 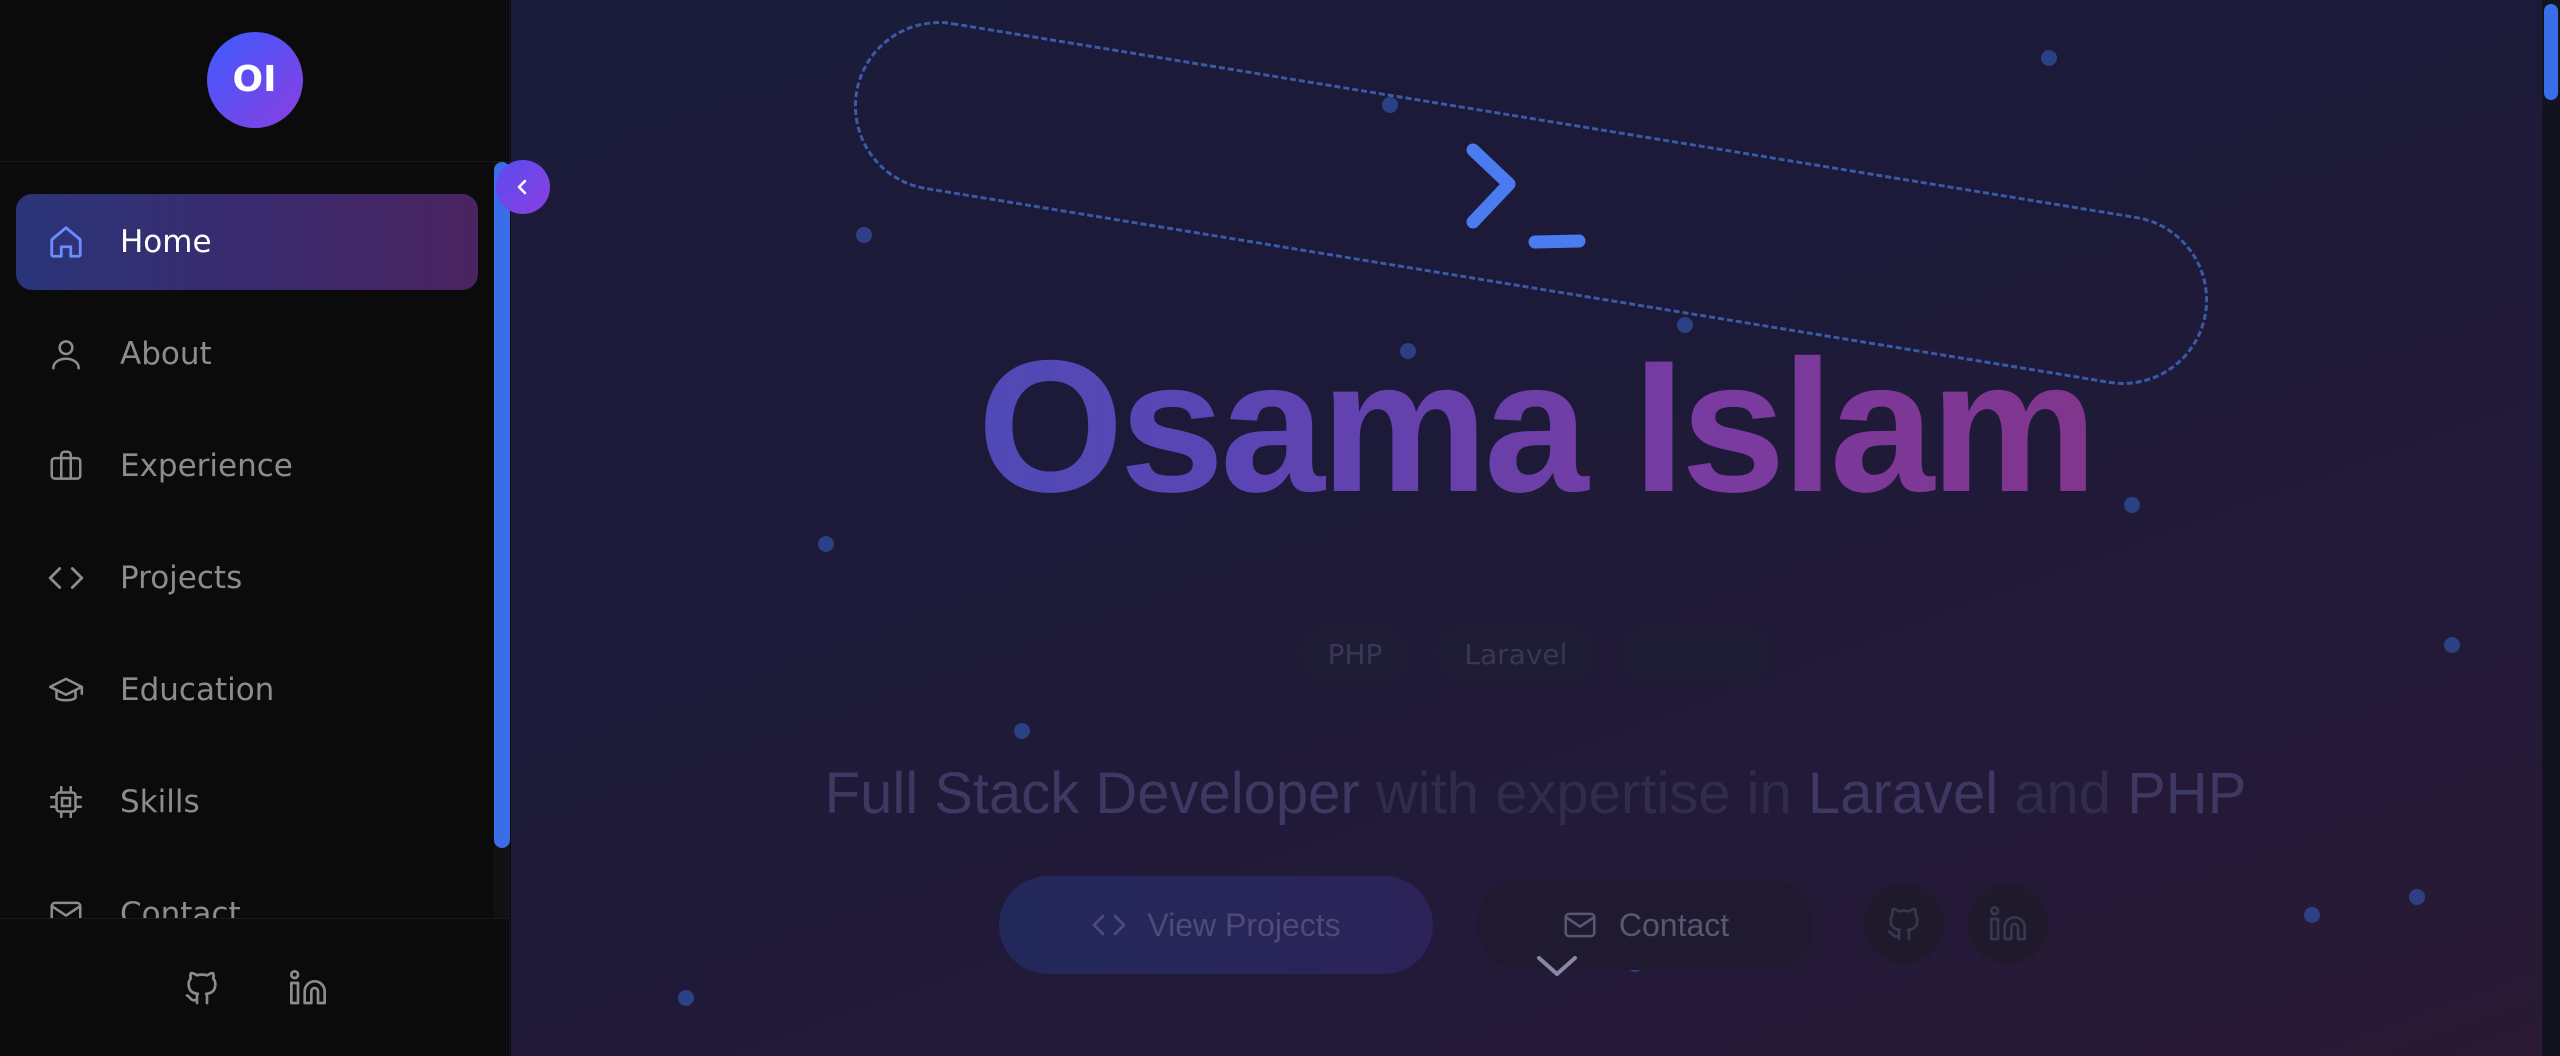 I want to click on avatar: OI, so click(x=254, y=79).